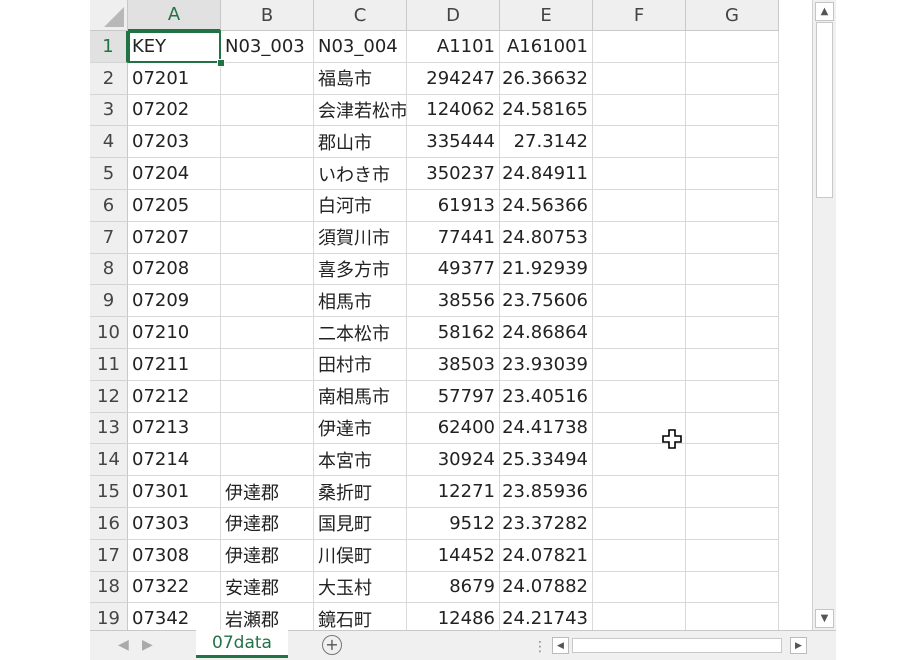  What do you see at coordinates (360, 492) in the screenshot?
I see `cell-c15: 桑折町` at bounding box center [360, 492].